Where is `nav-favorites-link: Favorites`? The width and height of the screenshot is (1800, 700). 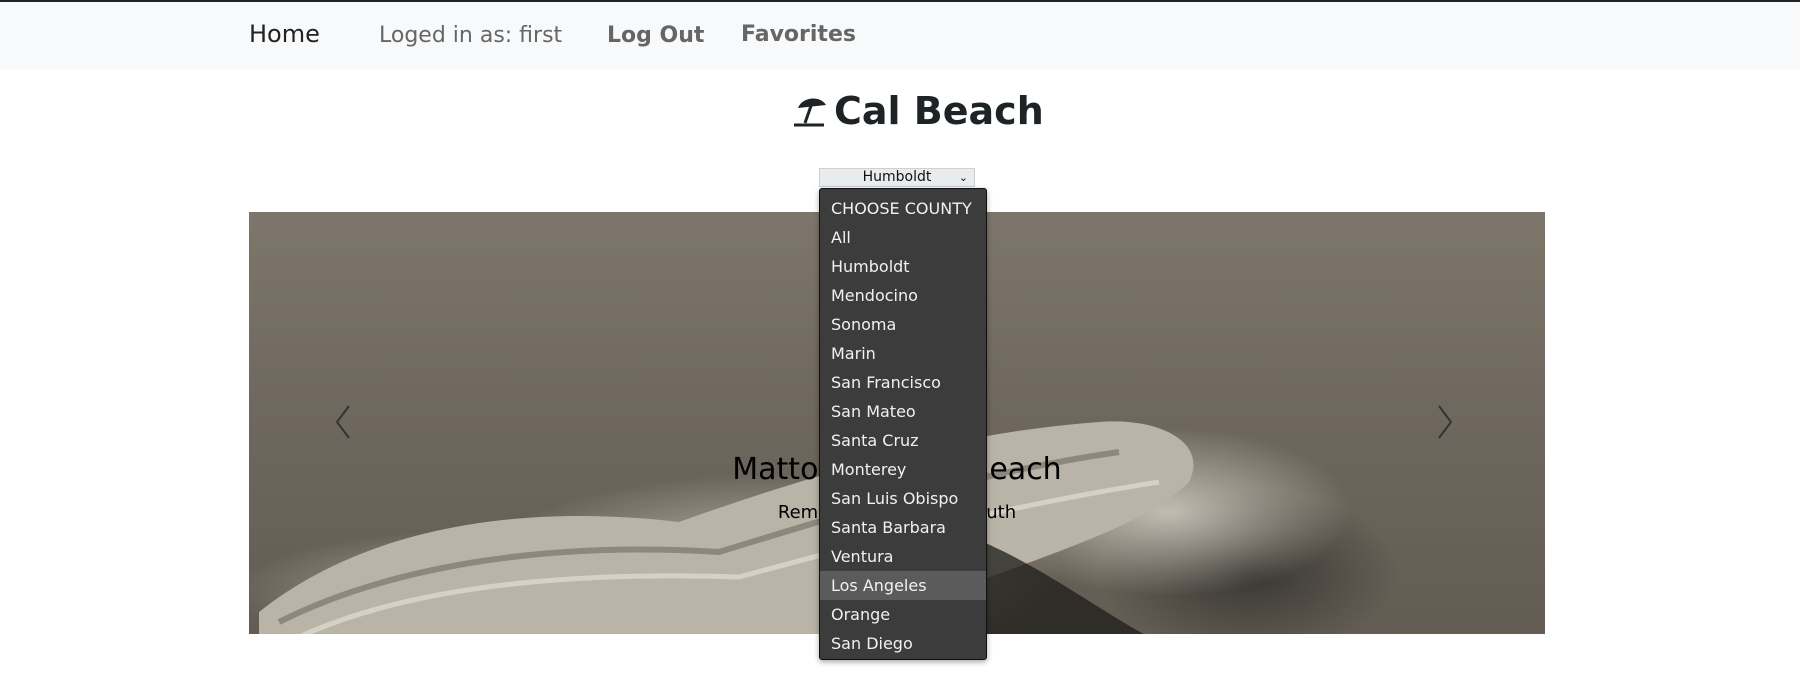 nav-favorites-link: Favorites is located at coordinates (798, 34).